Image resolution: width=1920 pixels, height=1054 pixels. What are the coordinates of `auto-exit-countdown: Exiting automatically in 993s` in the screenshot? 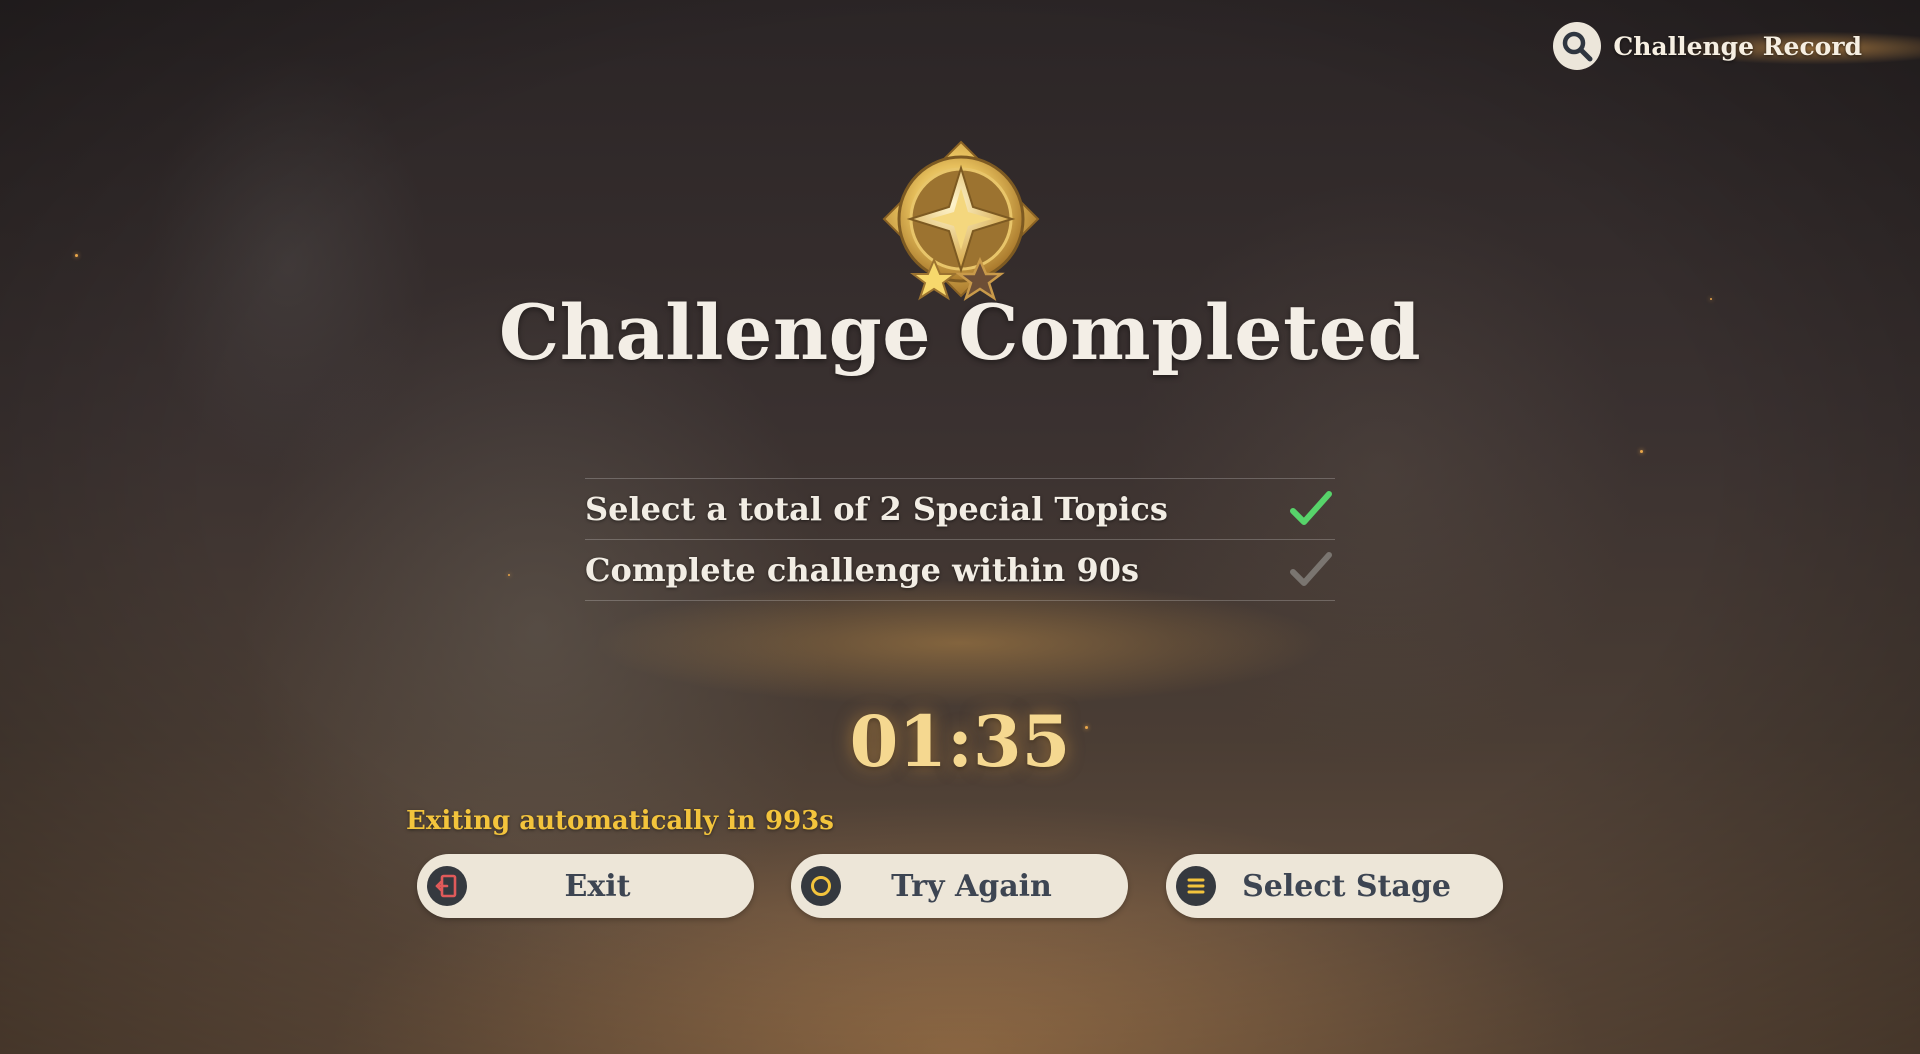 It's located at (620, 821).